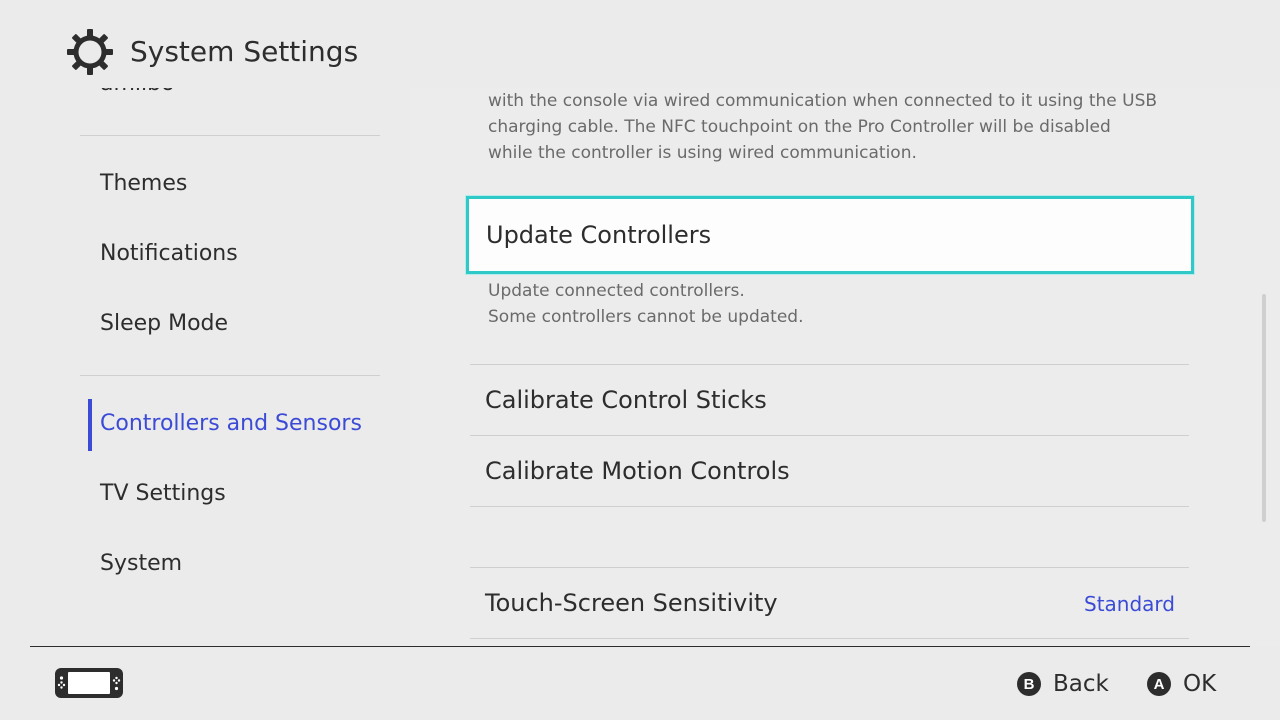  I want to click on touch-screen-sensitivity-value: Standard, so click(1129, 604).